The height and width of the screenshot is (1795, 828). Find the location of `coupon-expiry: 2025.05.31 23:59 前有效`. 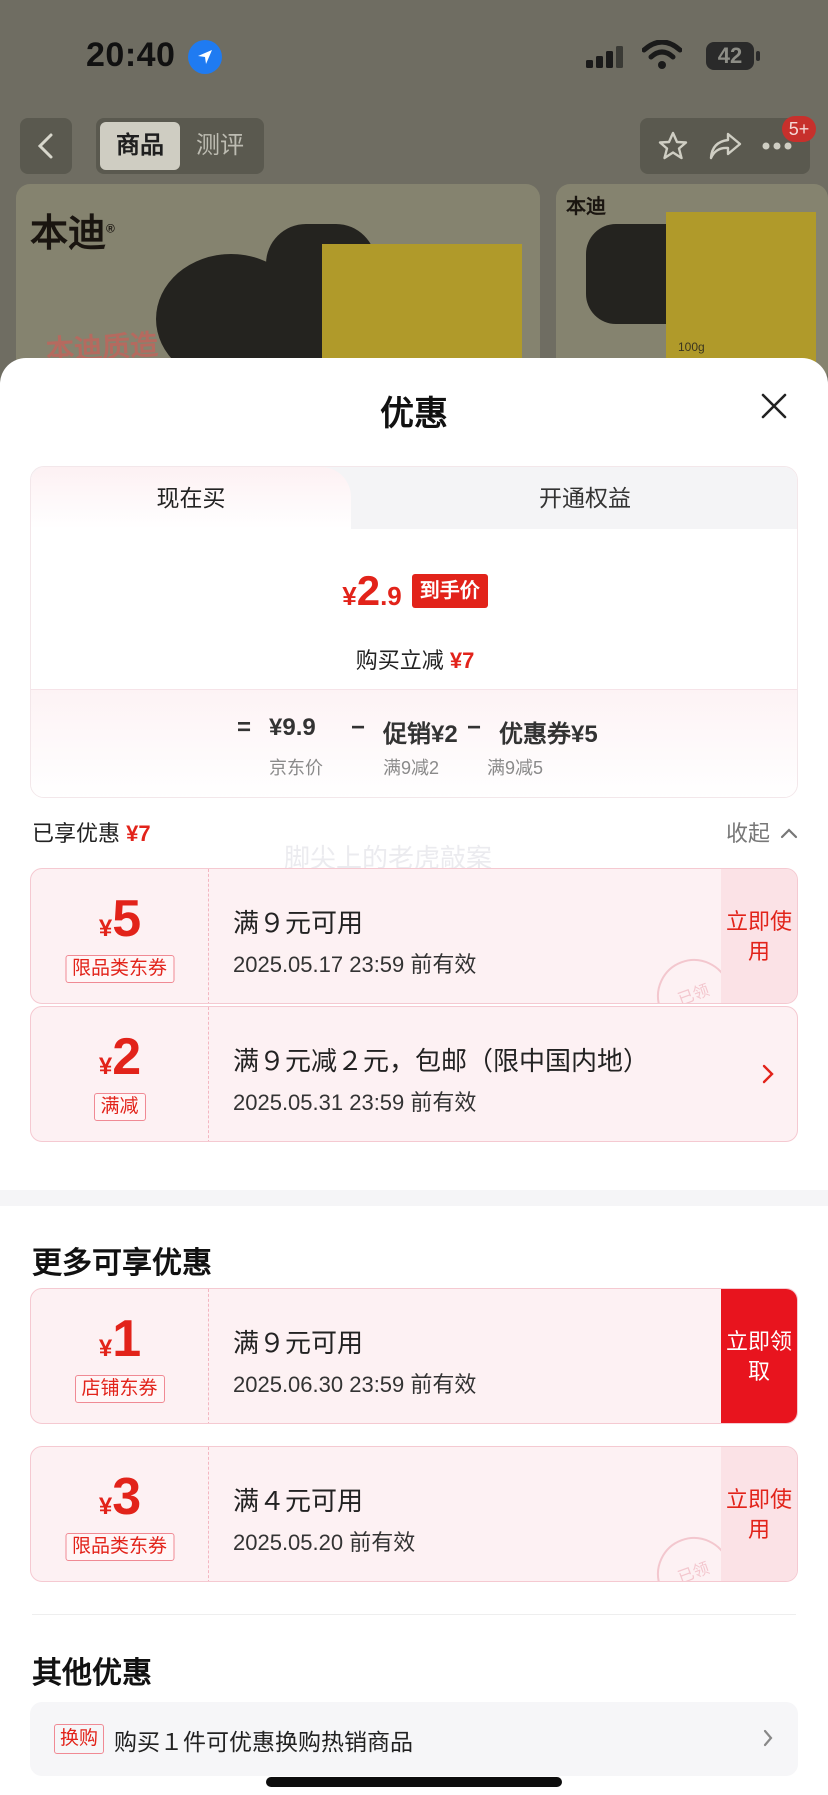

coupon-expiry: 2025.05.31 23:59 前有效 is located at coordinates (355, 1102).